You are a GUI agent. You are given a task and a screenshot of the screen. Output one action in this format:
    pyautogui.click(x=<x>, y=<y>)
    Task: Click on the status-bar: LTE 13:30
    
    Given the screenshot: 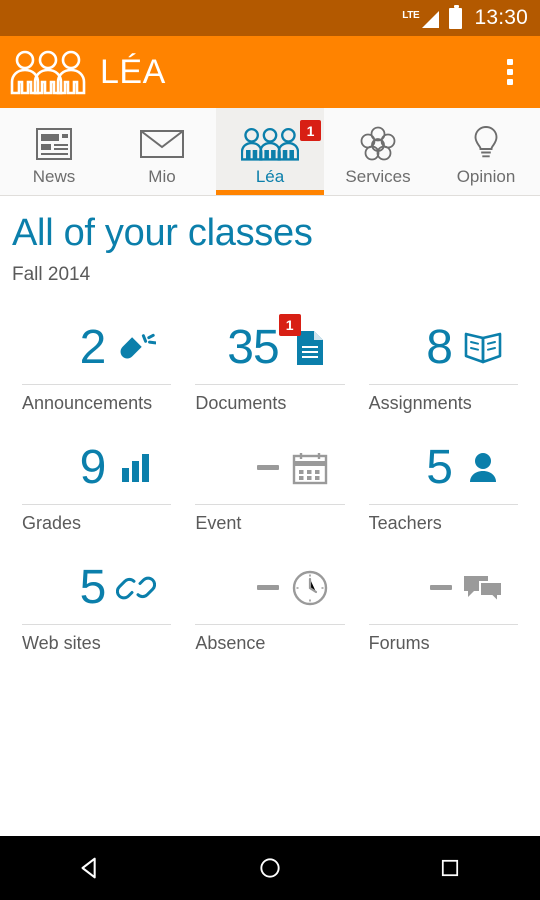 What is the action you would take?
    pyautogui.click(x=270, y=18)
    